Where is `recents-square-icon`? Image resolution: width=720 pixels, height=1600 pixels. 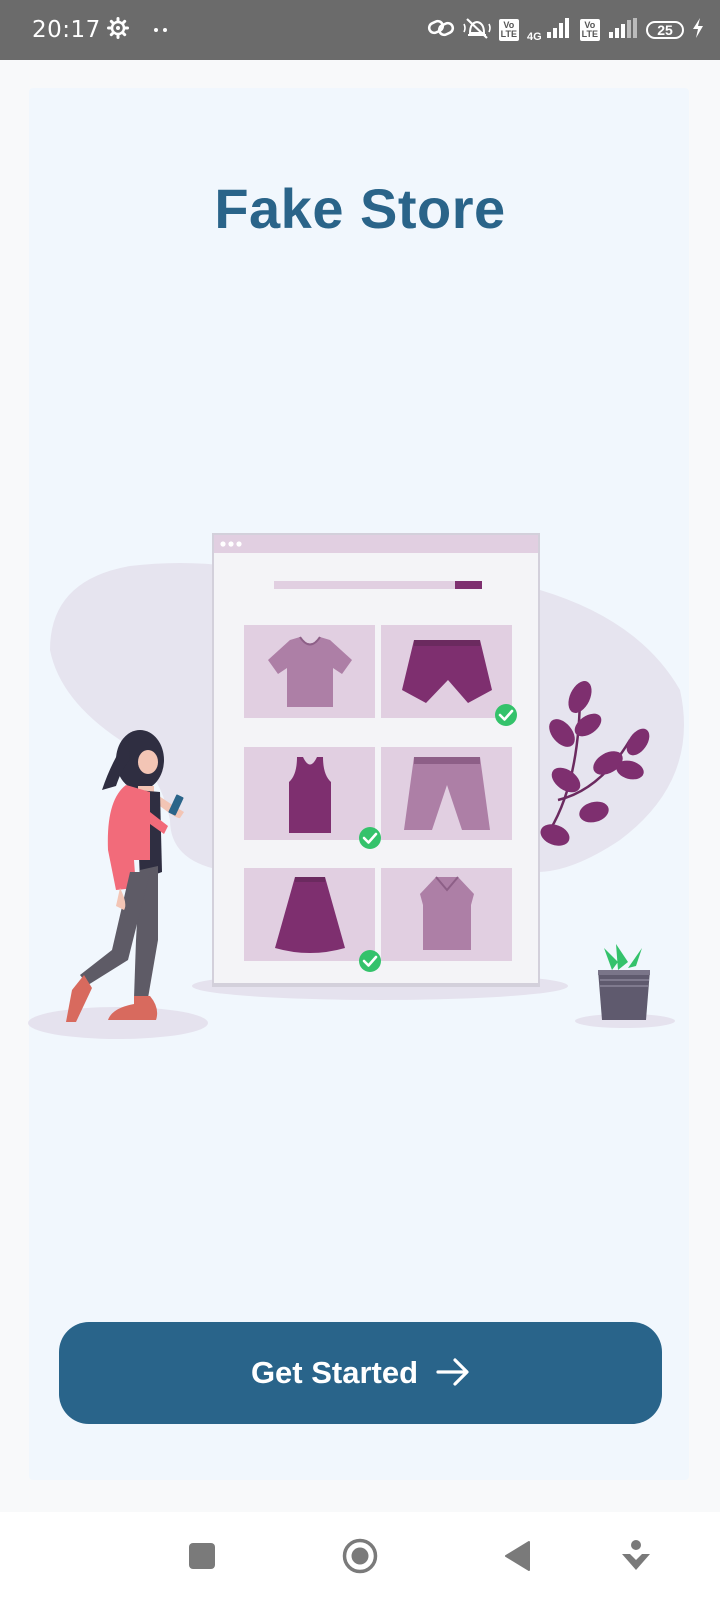
recents-square-icon is located at coordinates (202, 1556).